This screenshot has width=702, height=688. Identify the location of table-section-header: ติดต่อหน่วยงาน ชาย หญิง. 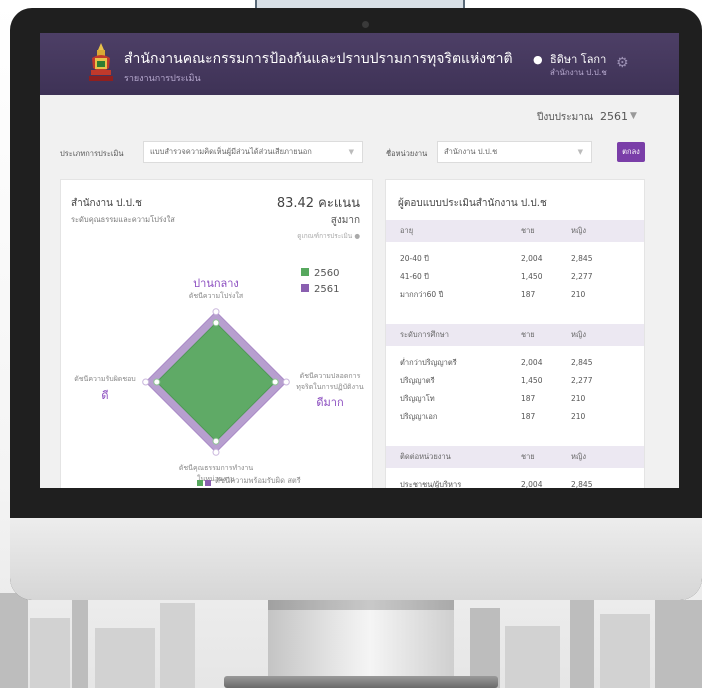
(515, 457).